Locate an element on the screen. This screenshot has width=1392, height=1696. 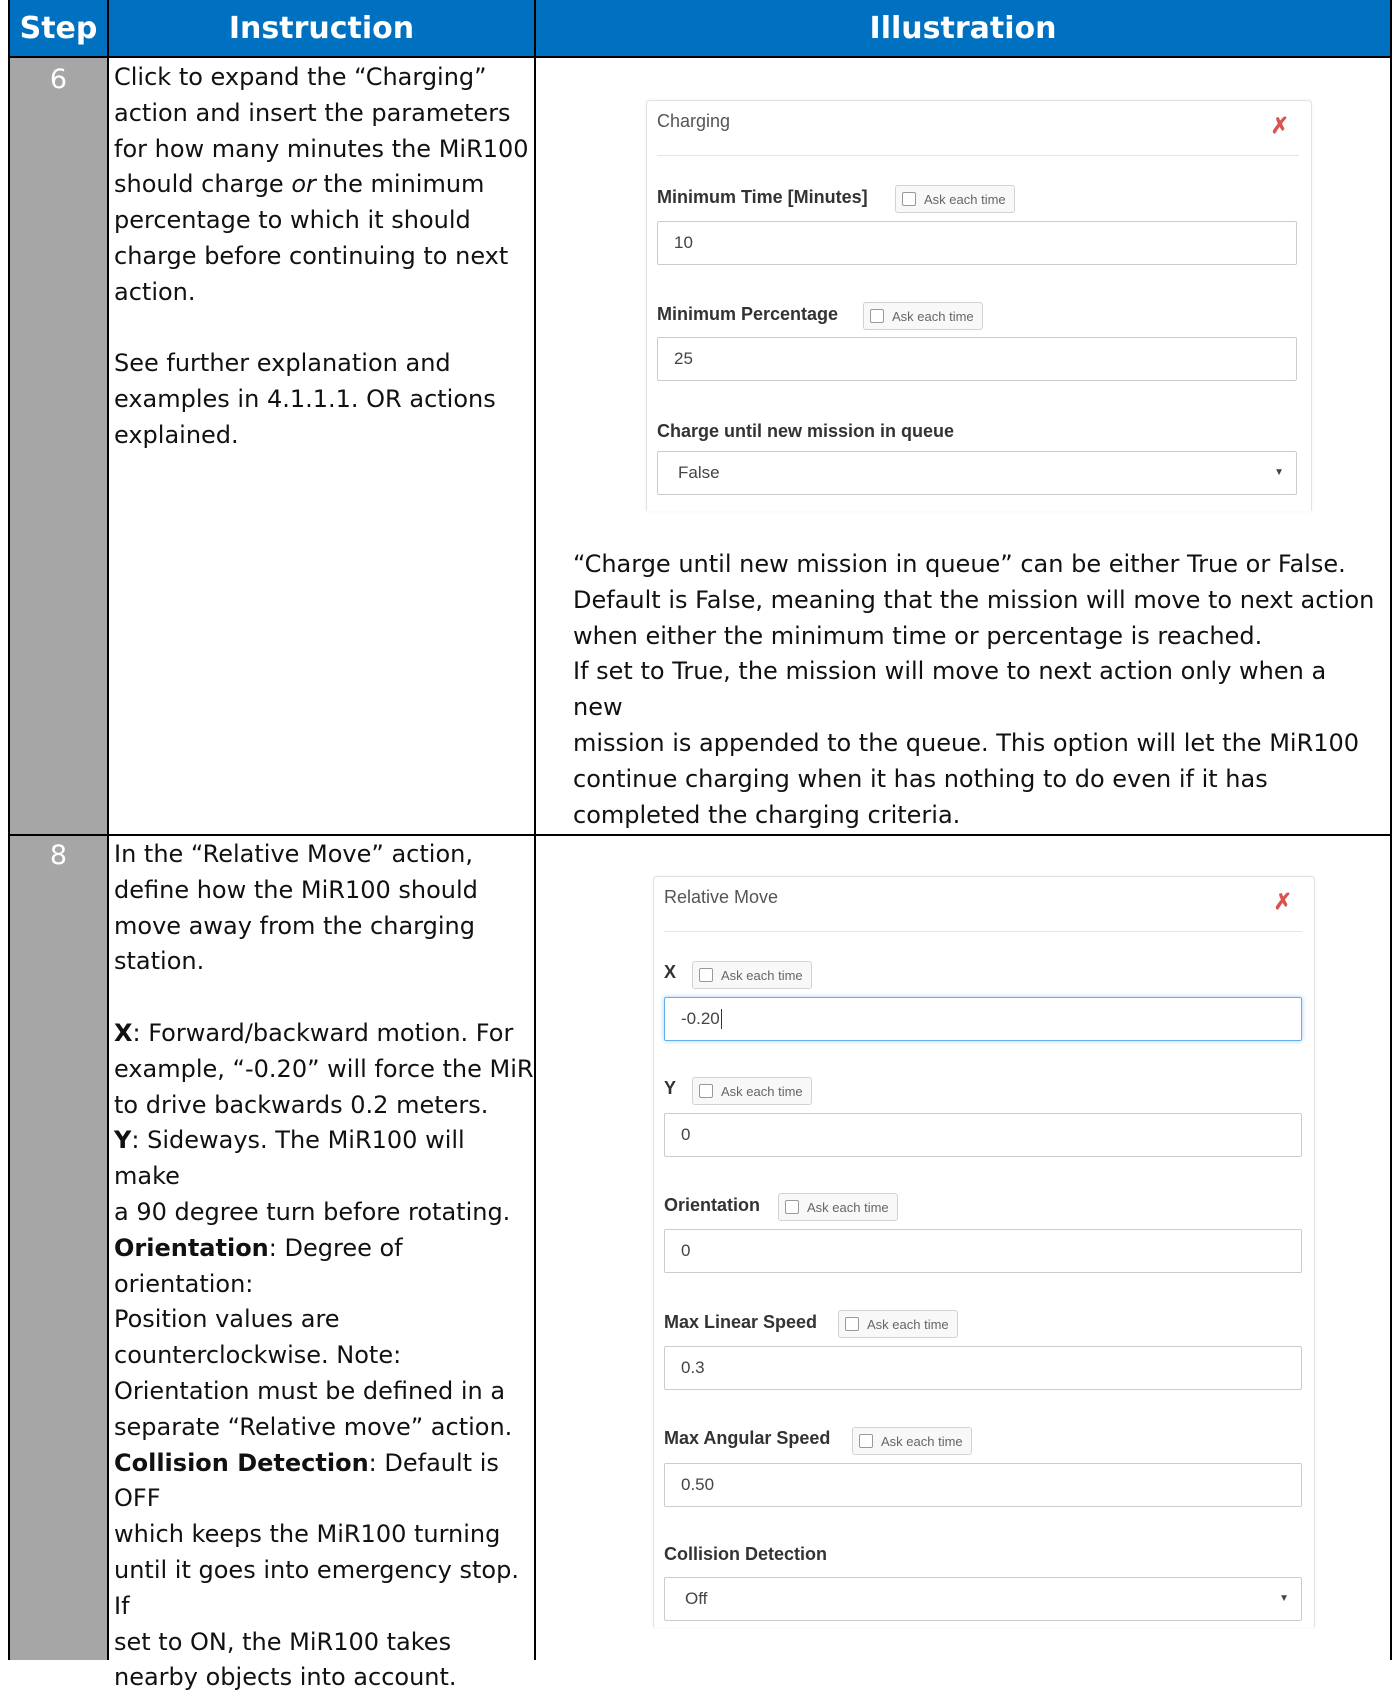
field-label-x: X is located at coordinates (670, 972).